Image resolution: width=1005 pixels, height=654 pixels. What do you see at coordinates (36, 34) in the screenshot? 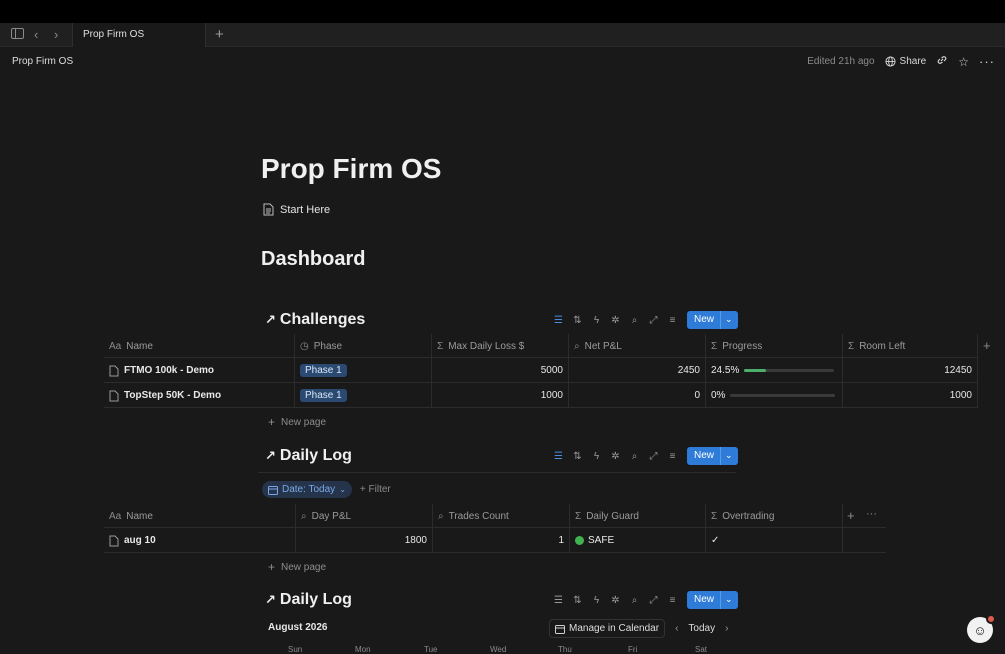
I see `back-arrow-icon: ‹` at bounding box center [36, 34].